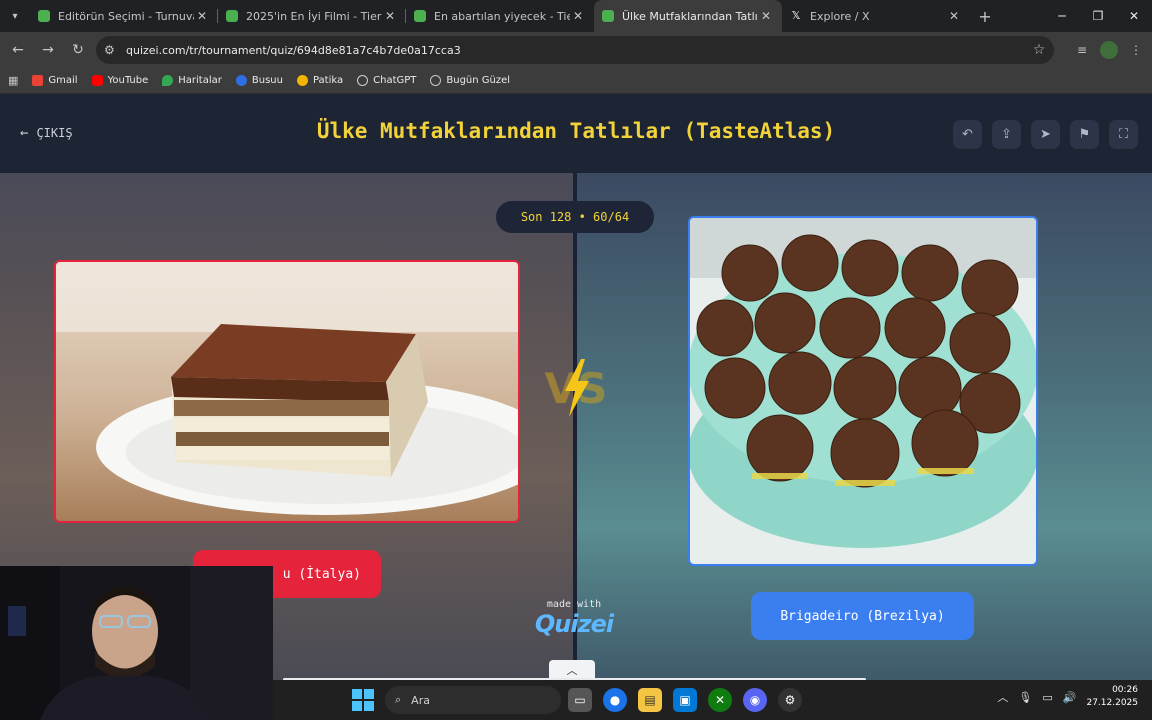 This screenshot has width=1152, height=720. What do you see at coordinates (321, 574) in the screenshot?
I see `left-choice-label: u (İtalya)` at bounding box center [321, 574].